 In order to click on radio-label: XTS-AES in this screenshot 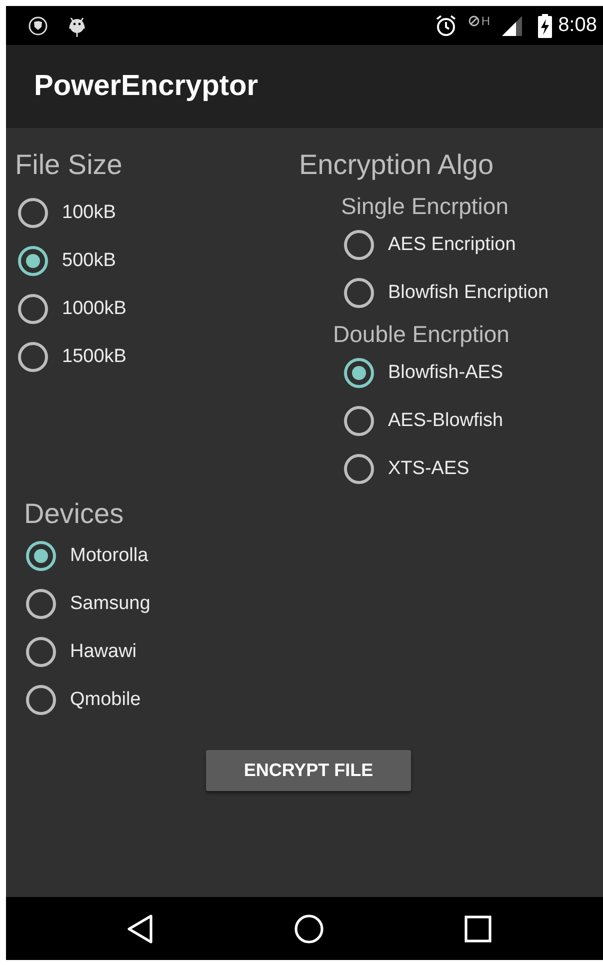, I will do `click(429, 469)`.